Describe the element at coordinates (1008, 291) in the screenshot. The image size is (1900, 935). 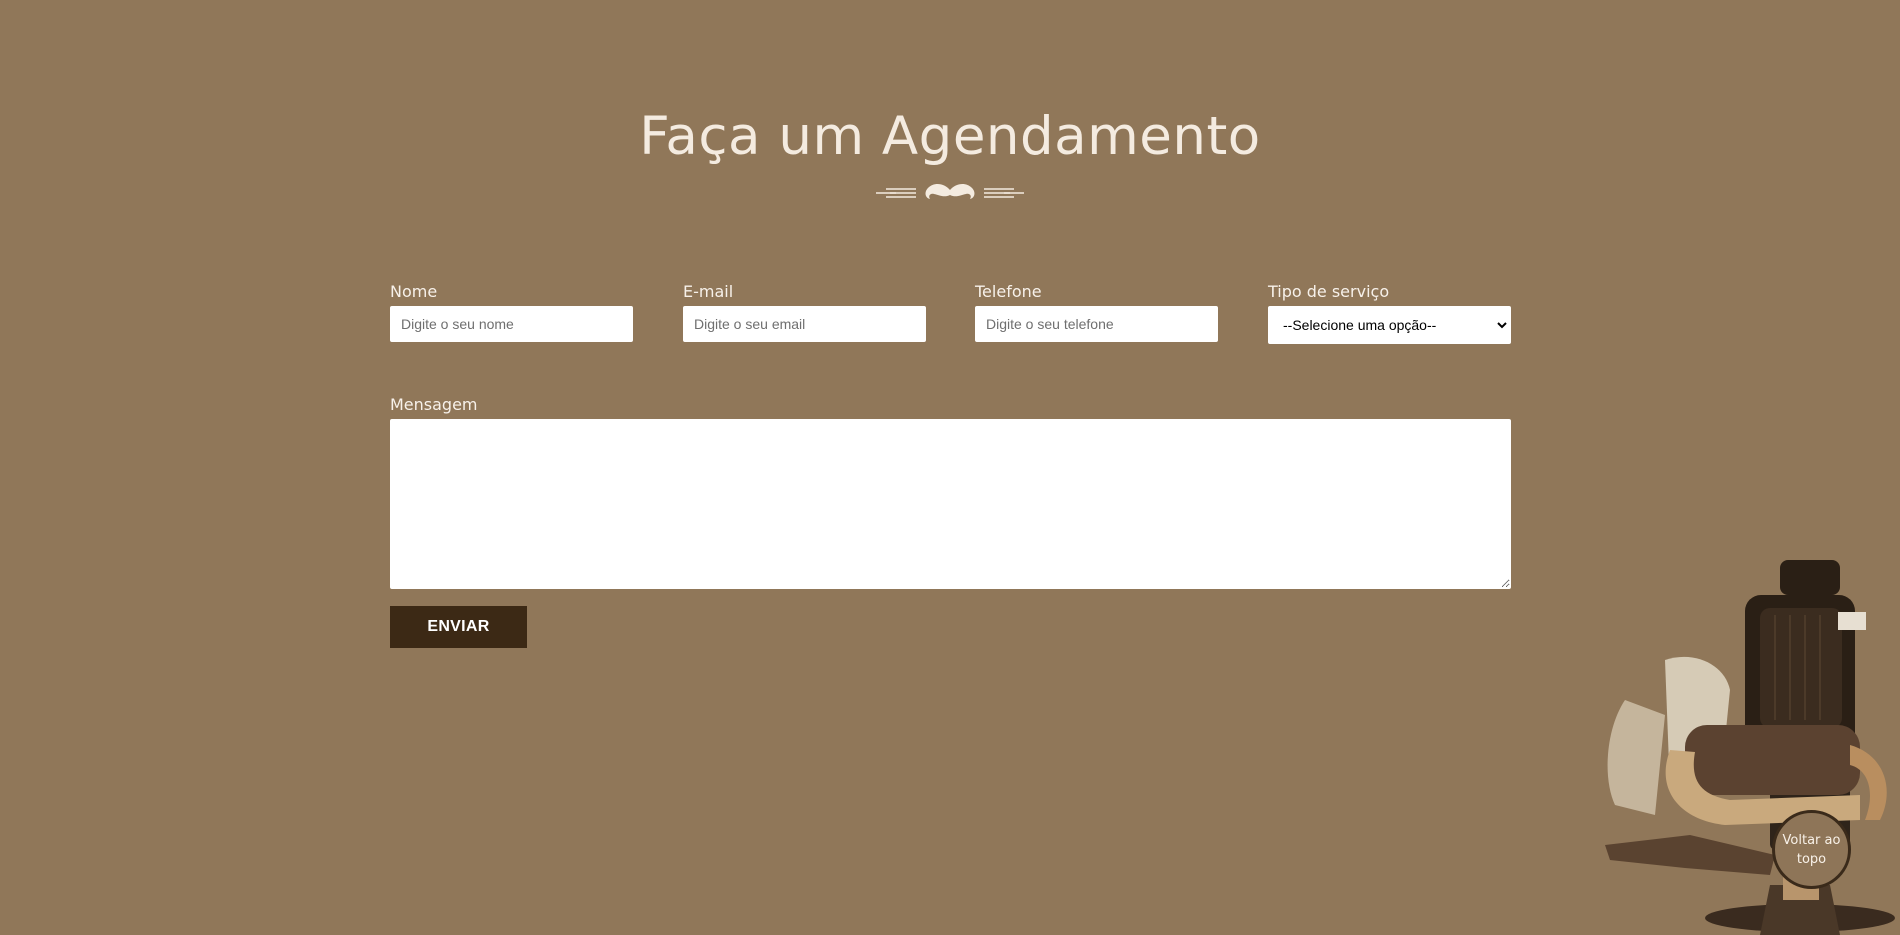
I see `phone-label: Telefone` at that location.